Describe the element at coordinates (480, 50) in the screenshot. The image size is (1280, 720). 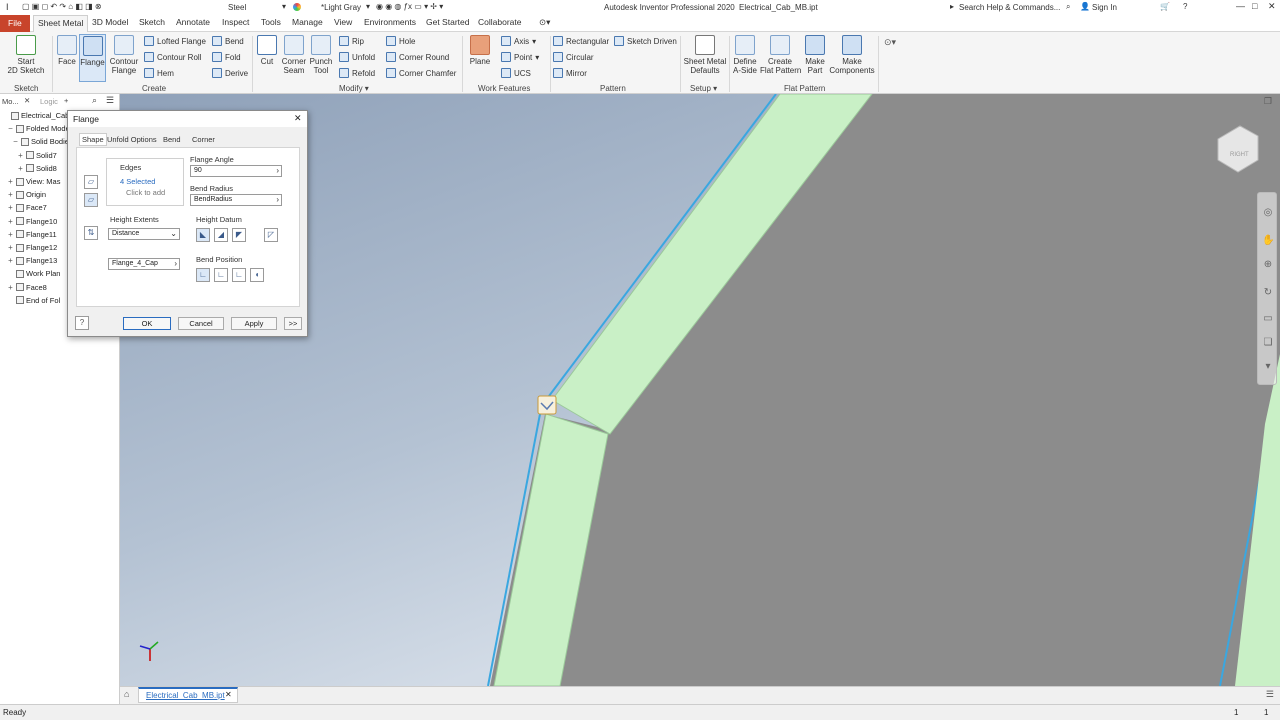
I see `plane-button: Plane` at that location.